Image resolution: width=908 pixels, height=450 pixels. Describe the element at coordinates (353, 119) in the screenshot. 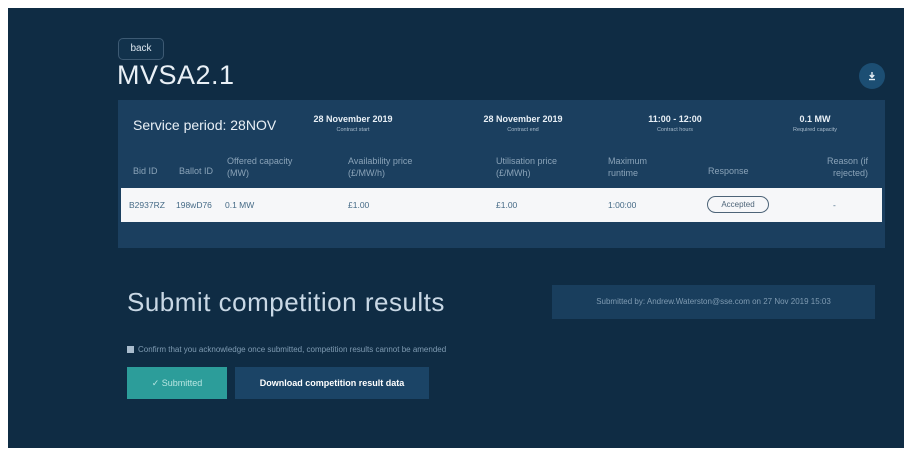

I see `contract-start-value: 28 November 2019` at that location.